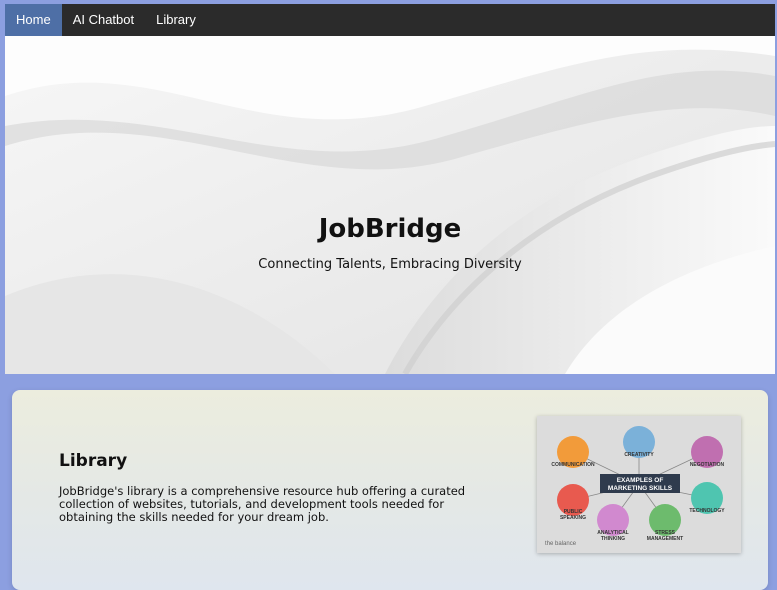 Image resolution: width=777 pixels, height=590 pixels. Describe the element at coordinates (573, 465) in the screenshot. I see `skill-label-communication: COMMUNICATION` at that location.